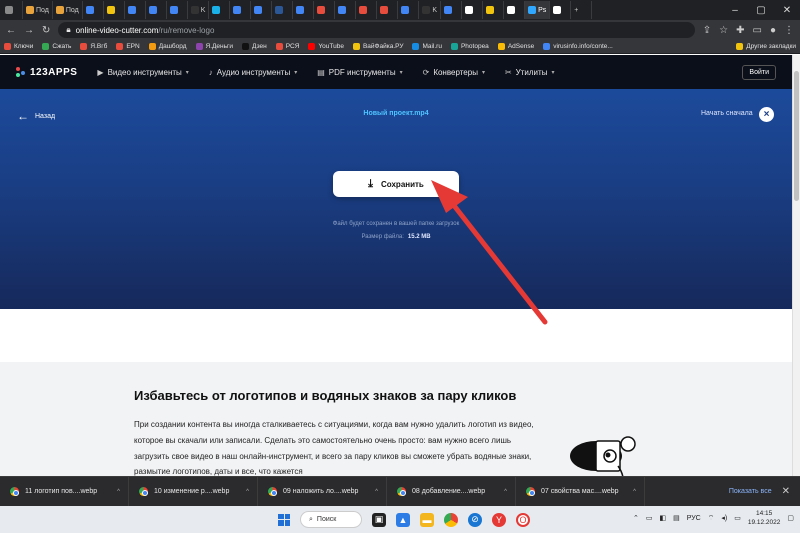 This screenshot has width=800, height=533. Describe the element at coordinates (757, 30) in the screenshot. I see `sidebar-icon: ▭` at that location.